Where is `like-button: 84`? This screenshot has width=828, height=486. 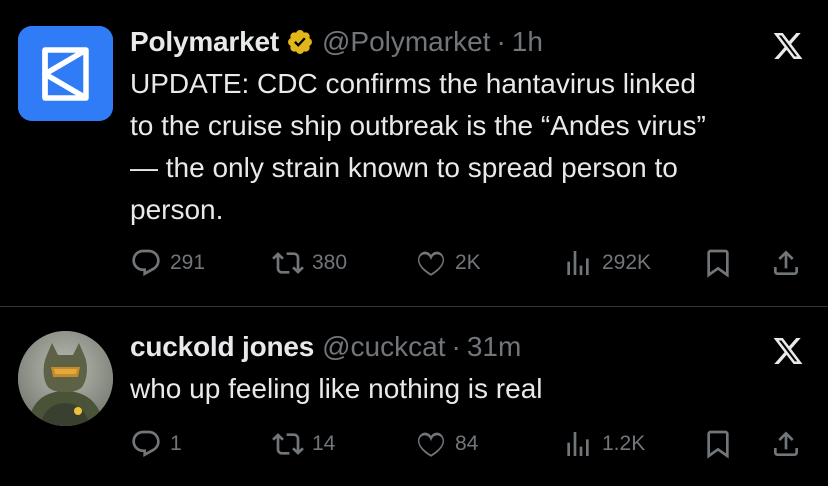
like-button: 84 is located at coordinates (446, 444).